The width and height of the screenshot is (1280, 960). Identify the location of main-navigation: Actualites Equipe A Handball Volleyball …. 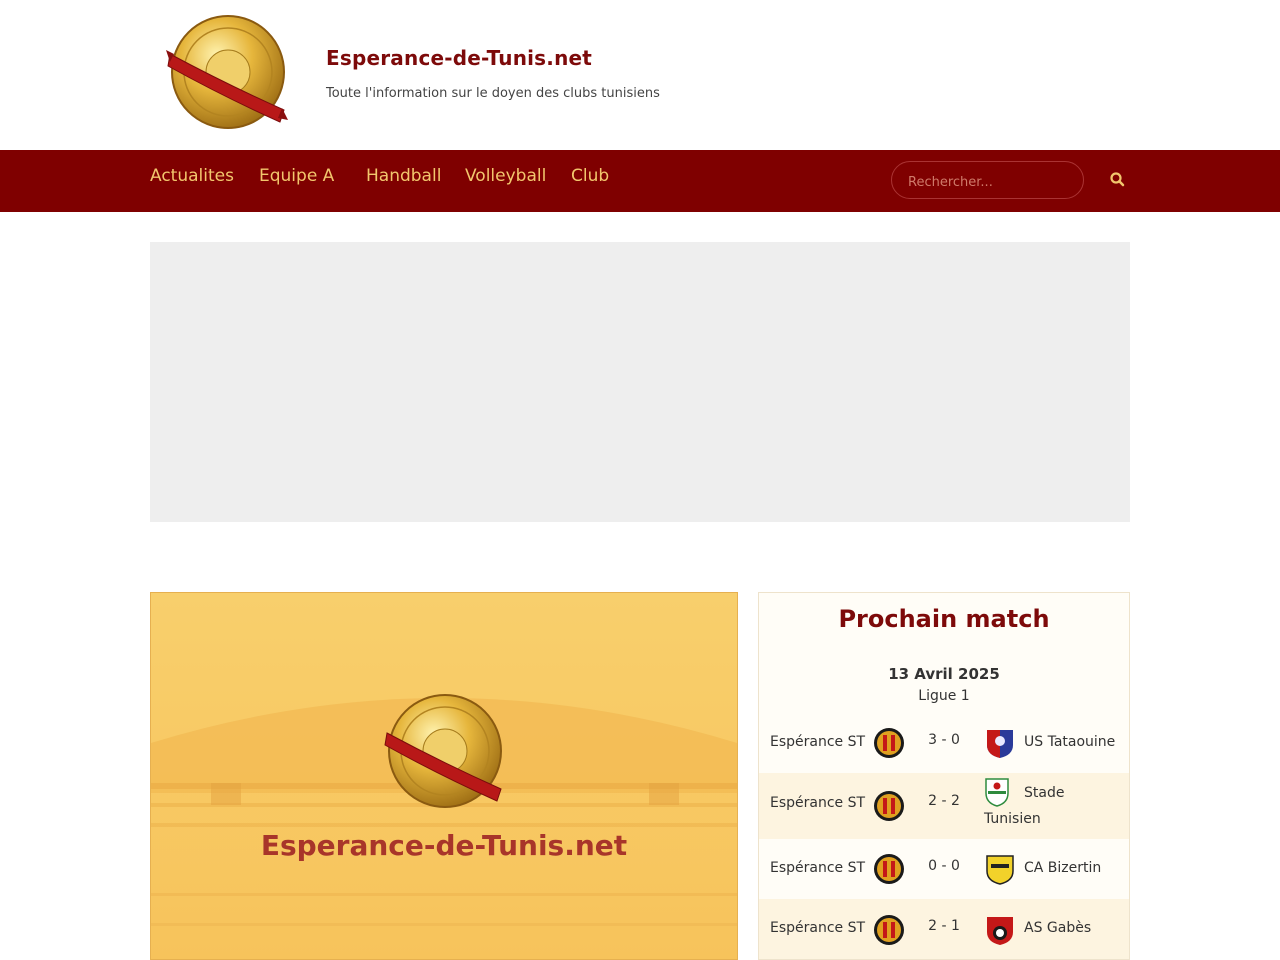
(640, 181).